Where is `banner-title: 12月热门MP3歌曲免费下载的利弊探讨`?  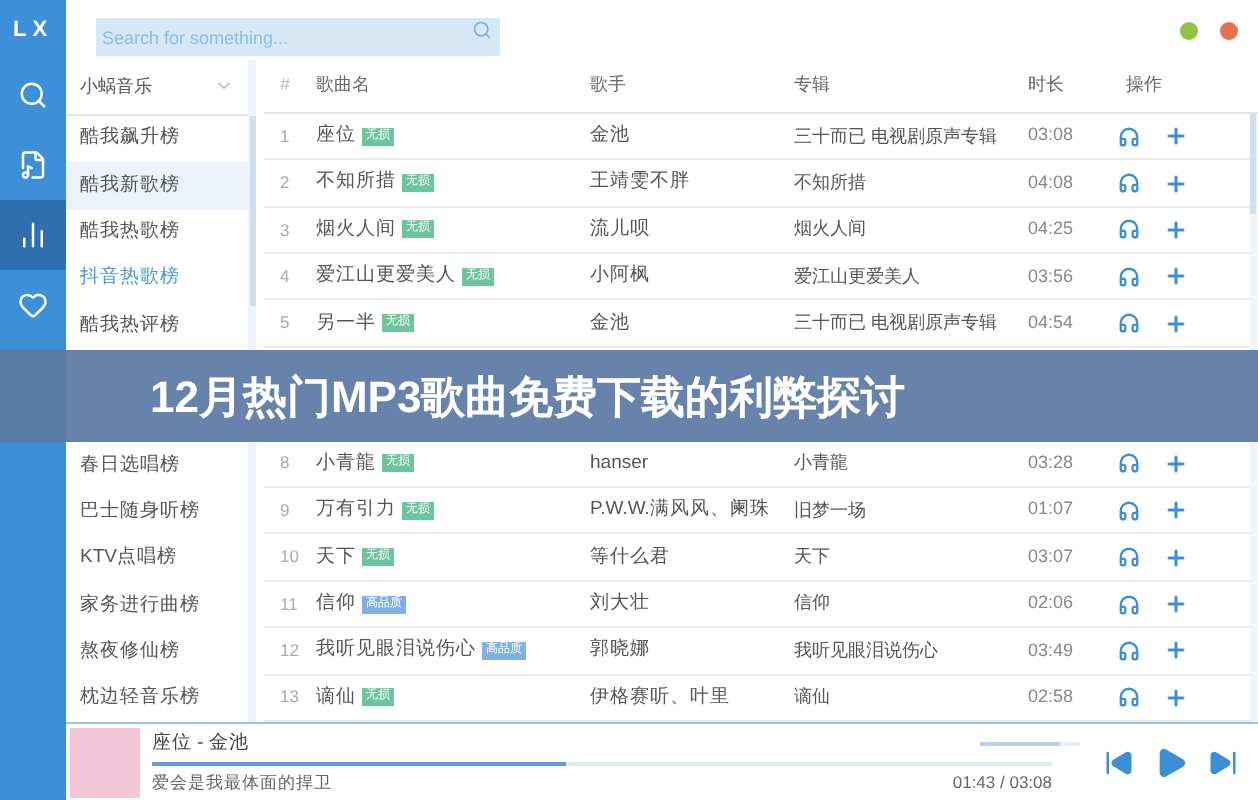 banner-title: 12月热门MP3歌曲免费下载的利弊探讨 is located at coordinates (528, 397).